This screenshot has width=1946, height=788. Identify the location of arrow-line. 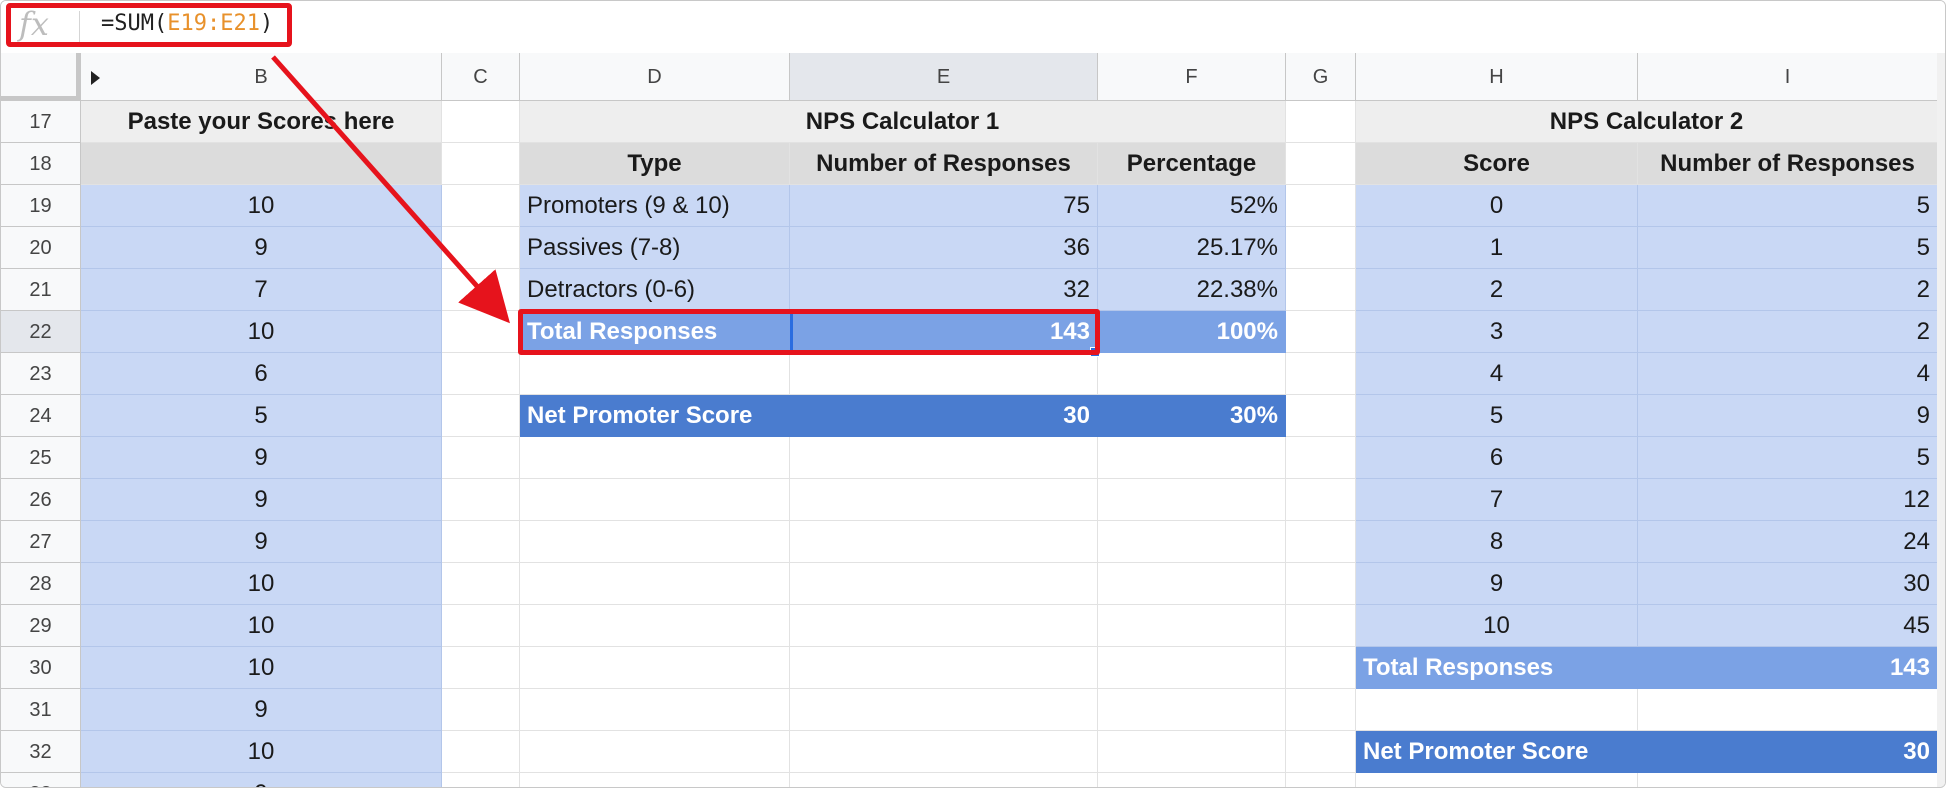
(390, 189).